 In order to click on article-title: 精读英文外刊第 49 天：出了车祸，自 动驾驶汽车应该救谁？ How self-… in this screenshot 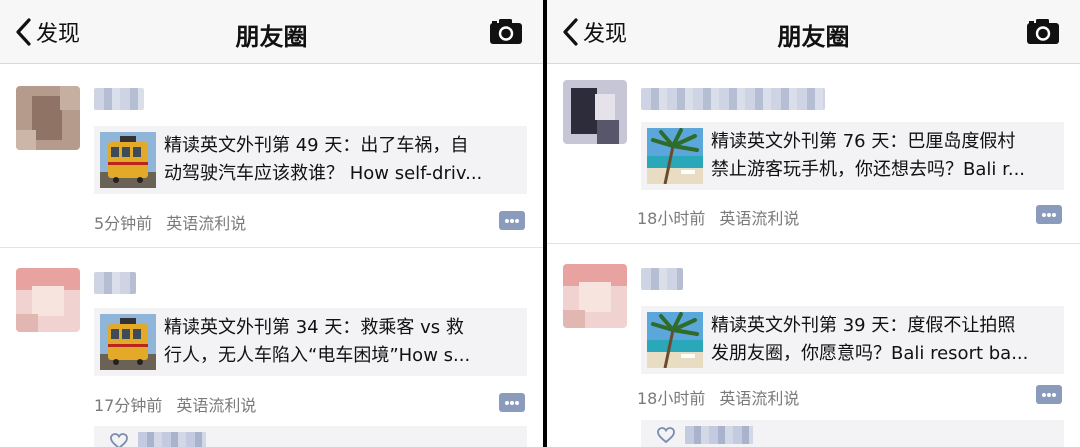, I will do `click(323, 159)`.